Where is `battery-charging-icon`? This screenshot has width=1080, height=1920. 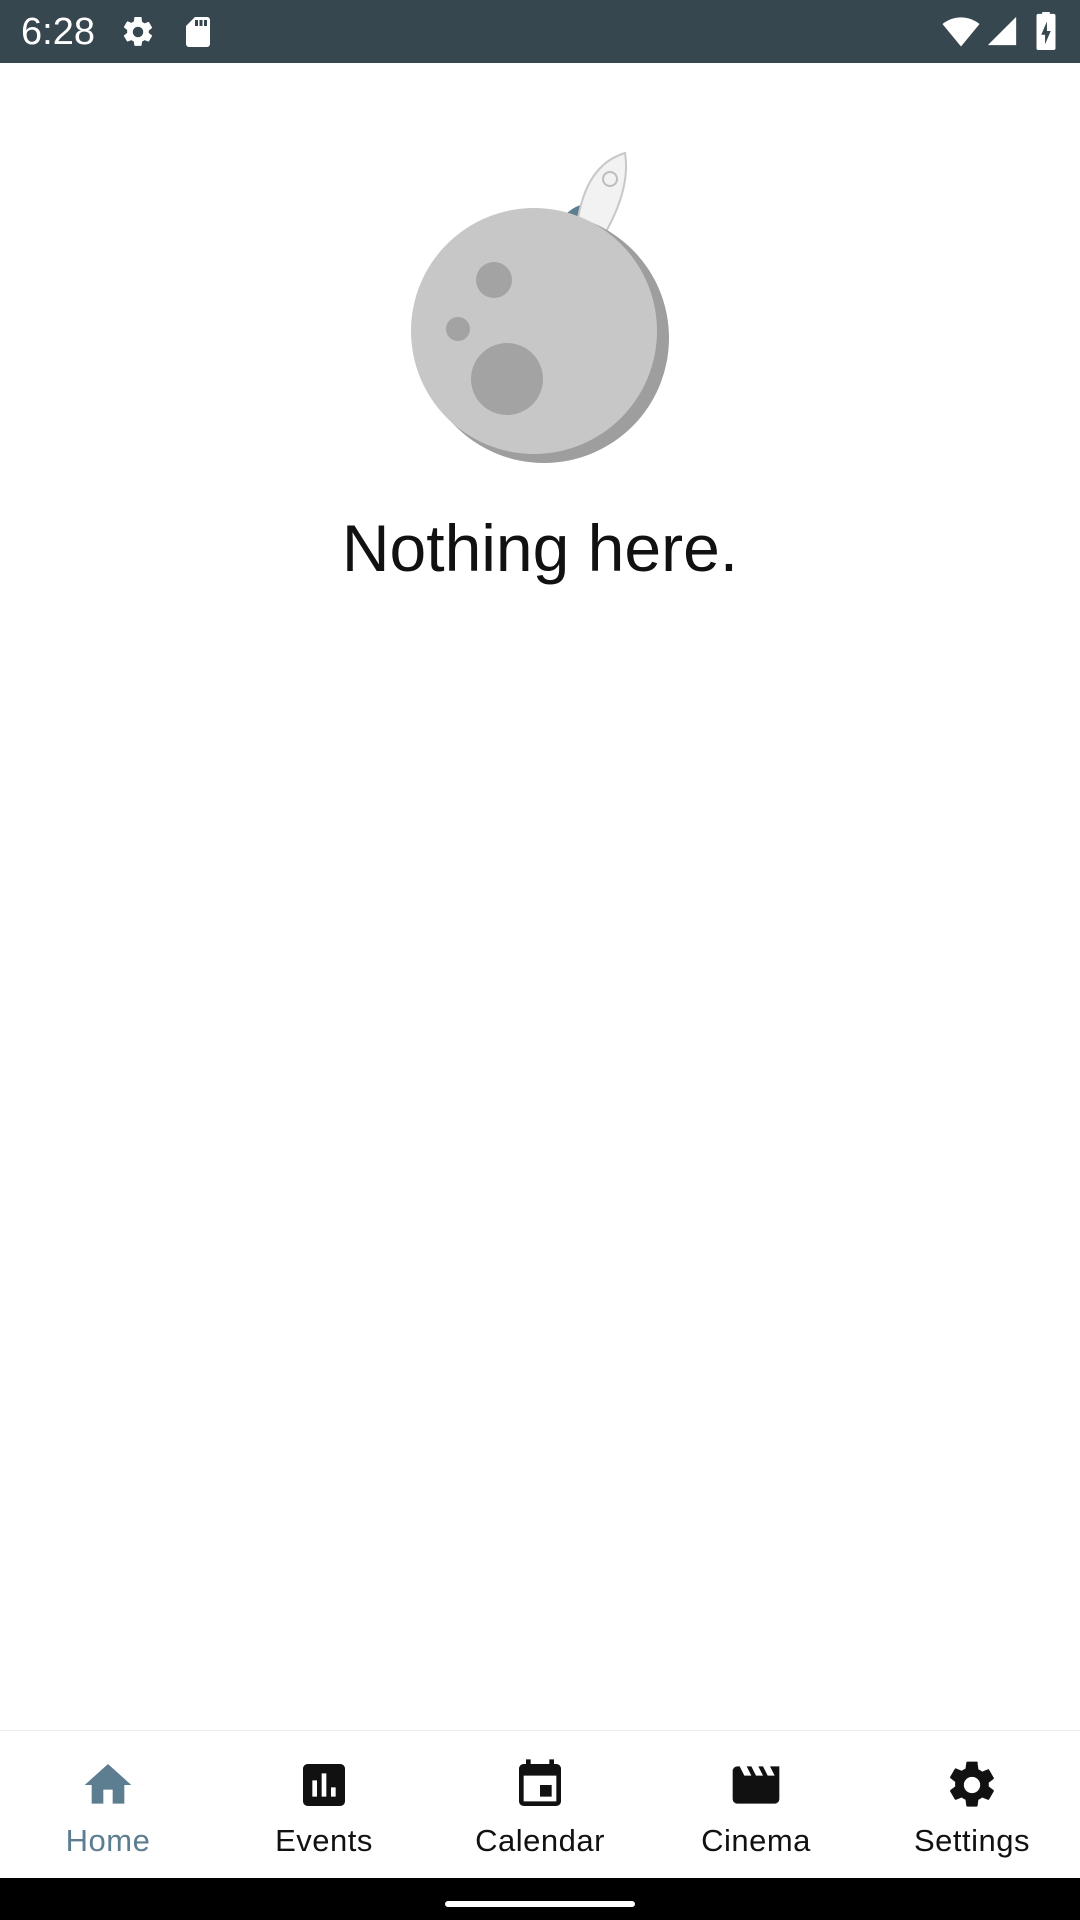 battery-charging-icon is located at coordinates (1046, 31).